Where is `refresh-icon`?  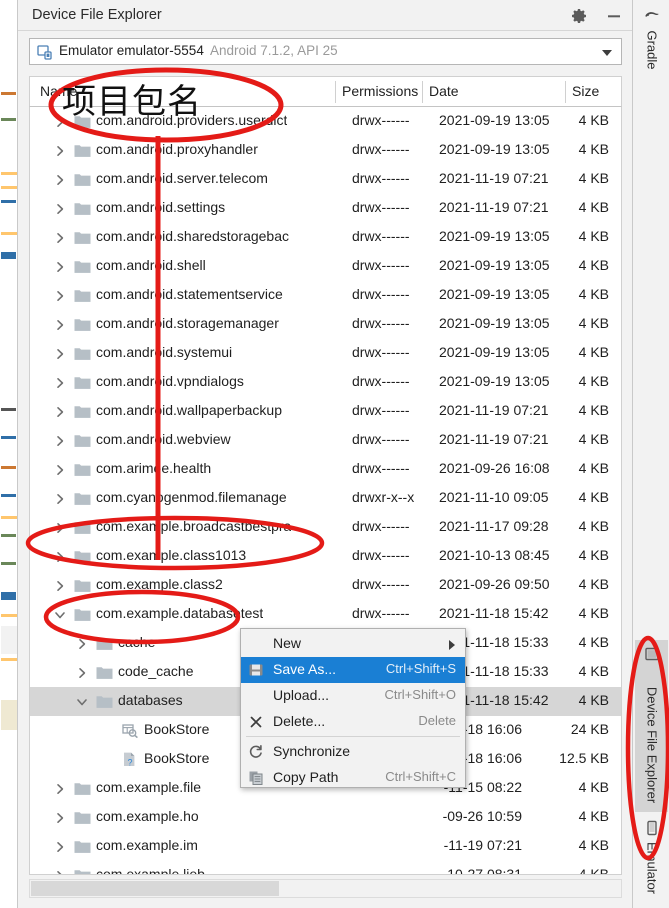
refresh-icon is located at coordinates (256, 752).